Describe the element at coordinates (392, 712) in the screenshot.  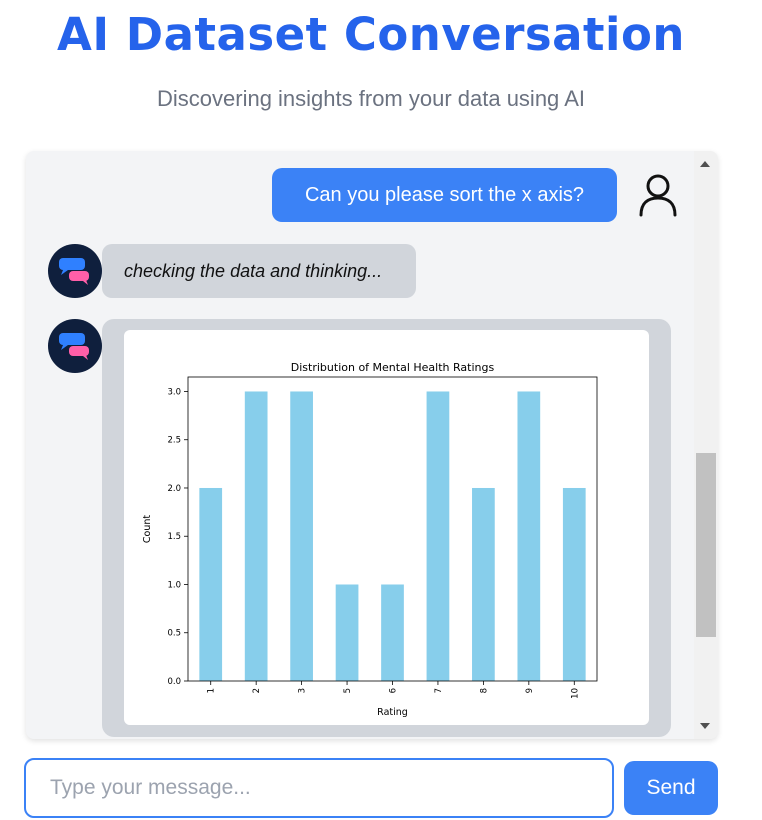
I see `x-axis-label: Rating` at that location.